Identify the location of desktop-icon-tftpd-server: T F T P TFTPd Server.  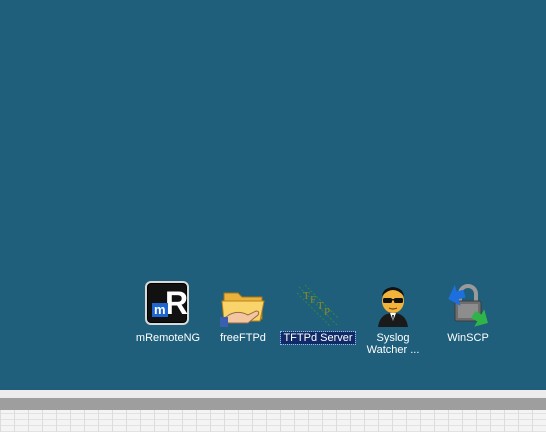
(318, 321).